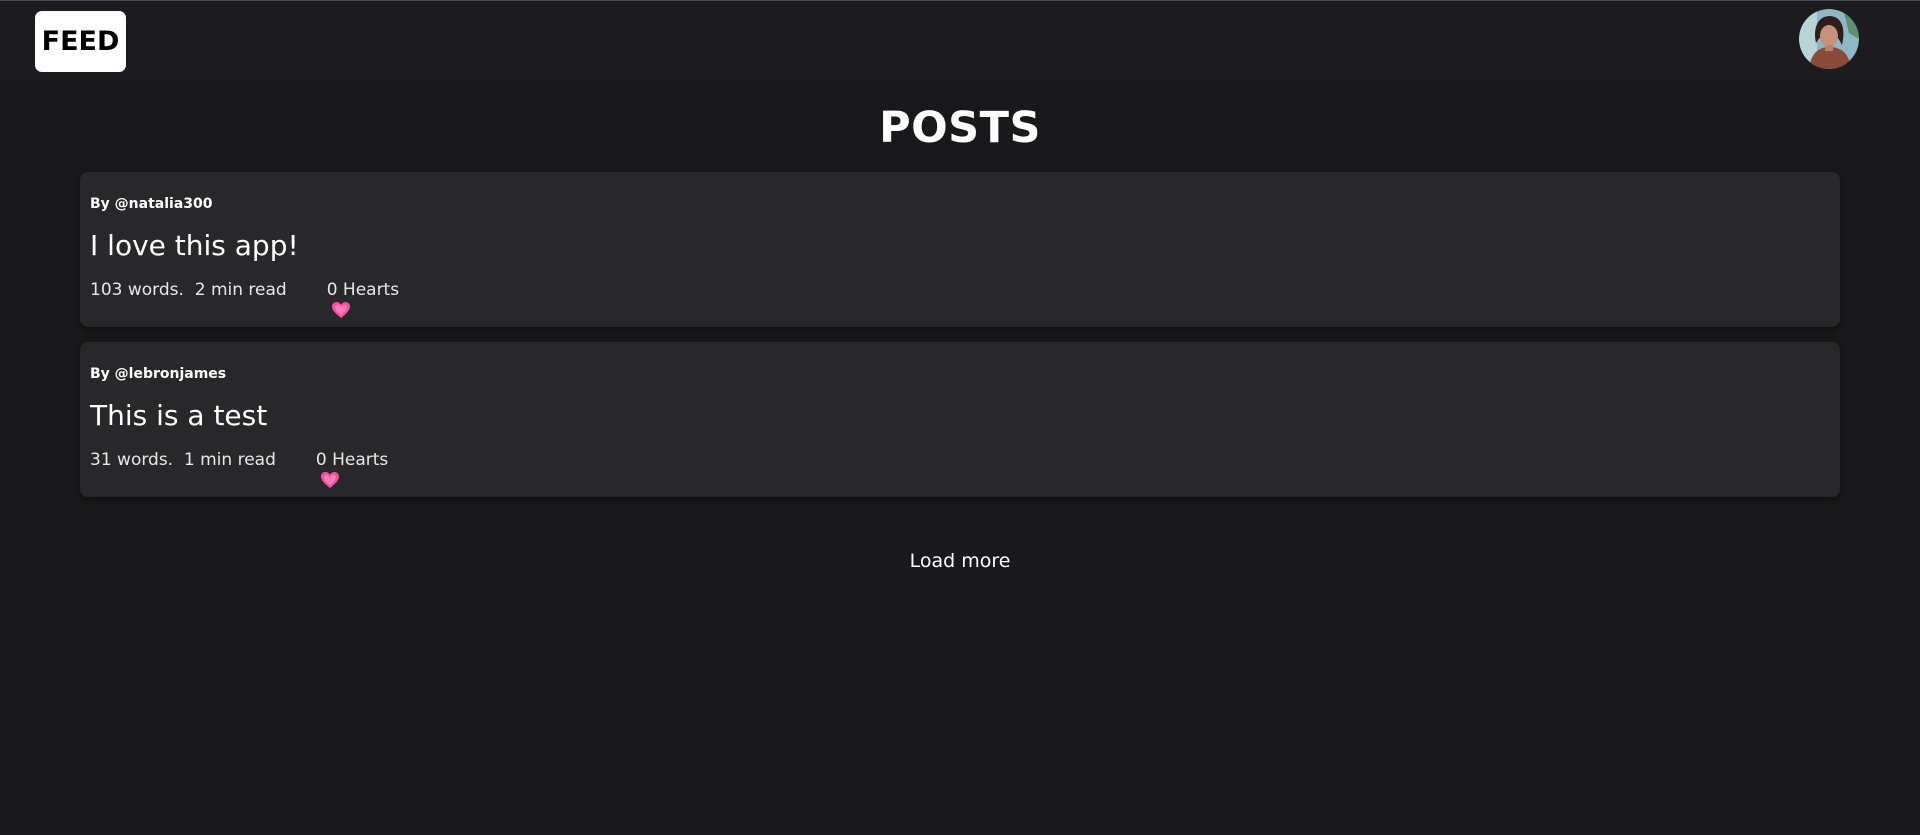 Image resolution: width=1920 pixels, height=835 pixels. What do you see at coordinates (960, 128) in the screenshot?
I see `page-title: POSTS` at bounding box center [960, 128].